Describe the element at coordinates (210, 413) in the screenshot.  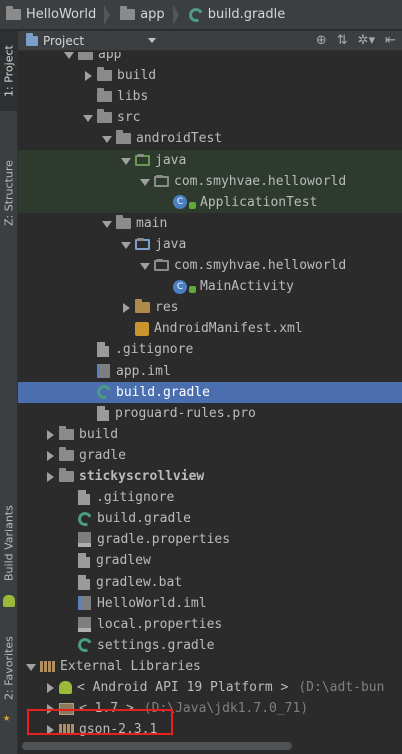
I see `tree-item: proguard-rules.pro` at that location.